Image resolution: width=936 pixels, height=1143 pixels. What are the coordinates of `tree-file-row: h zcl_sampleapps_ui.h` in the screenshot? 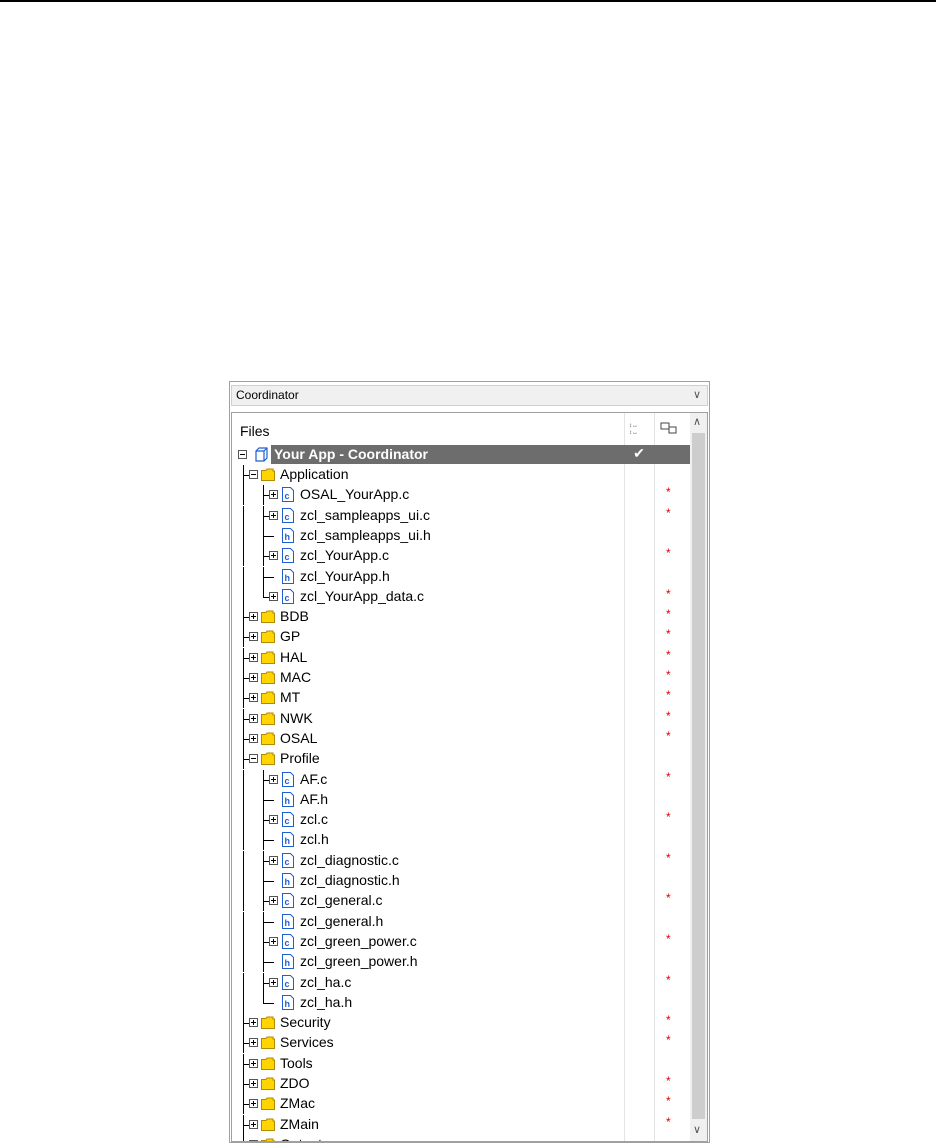 It's located at (461, 536).